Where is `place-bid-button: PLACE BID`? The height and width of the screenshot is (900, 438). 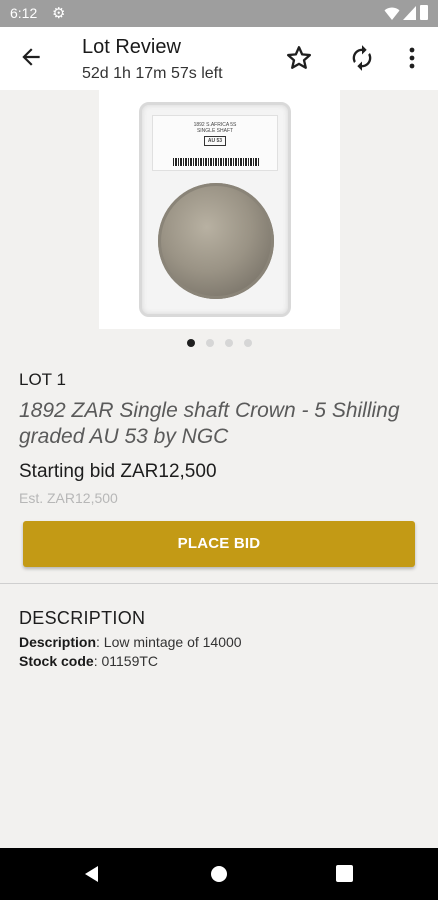
place-bid-button: PLACE BID is located at coordinates (219, 544).